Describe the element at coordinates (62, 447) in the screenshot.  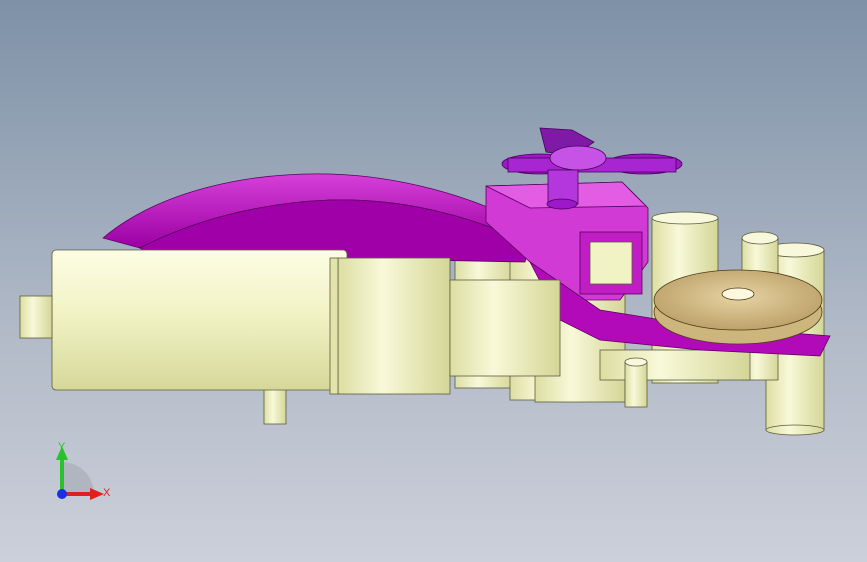
I see `y-axis-label: Y` at that location.